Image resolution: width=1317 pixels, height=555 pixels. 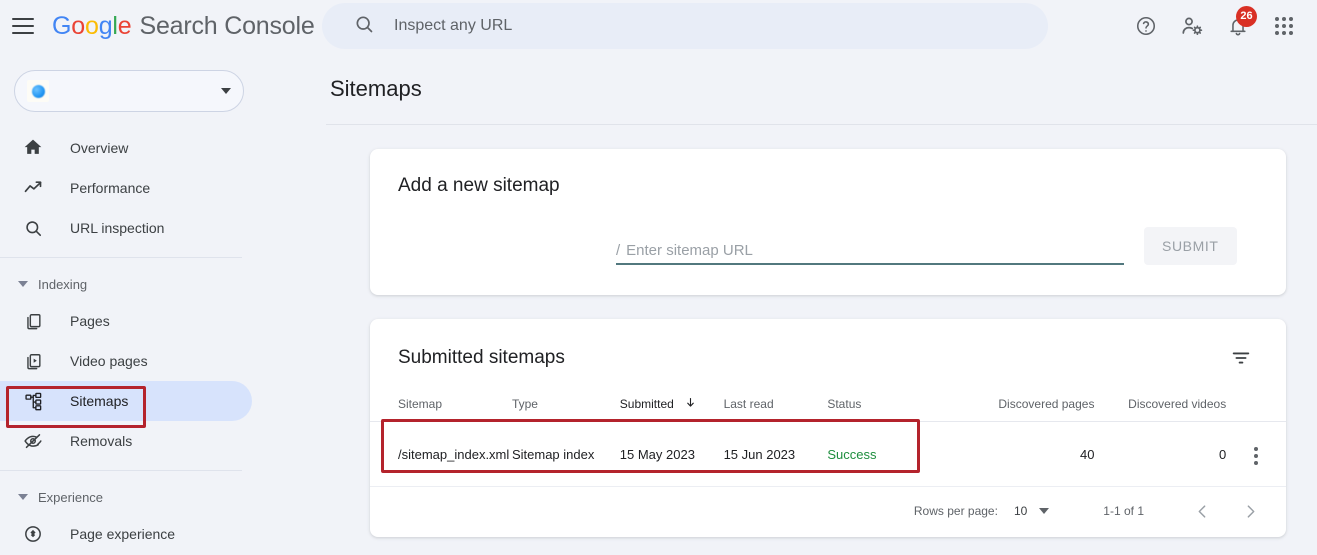 What do you see at coordinates (1202, 511) in the screenshot?
I see `chevron-left-icon` at bounding box center [1202, 511].